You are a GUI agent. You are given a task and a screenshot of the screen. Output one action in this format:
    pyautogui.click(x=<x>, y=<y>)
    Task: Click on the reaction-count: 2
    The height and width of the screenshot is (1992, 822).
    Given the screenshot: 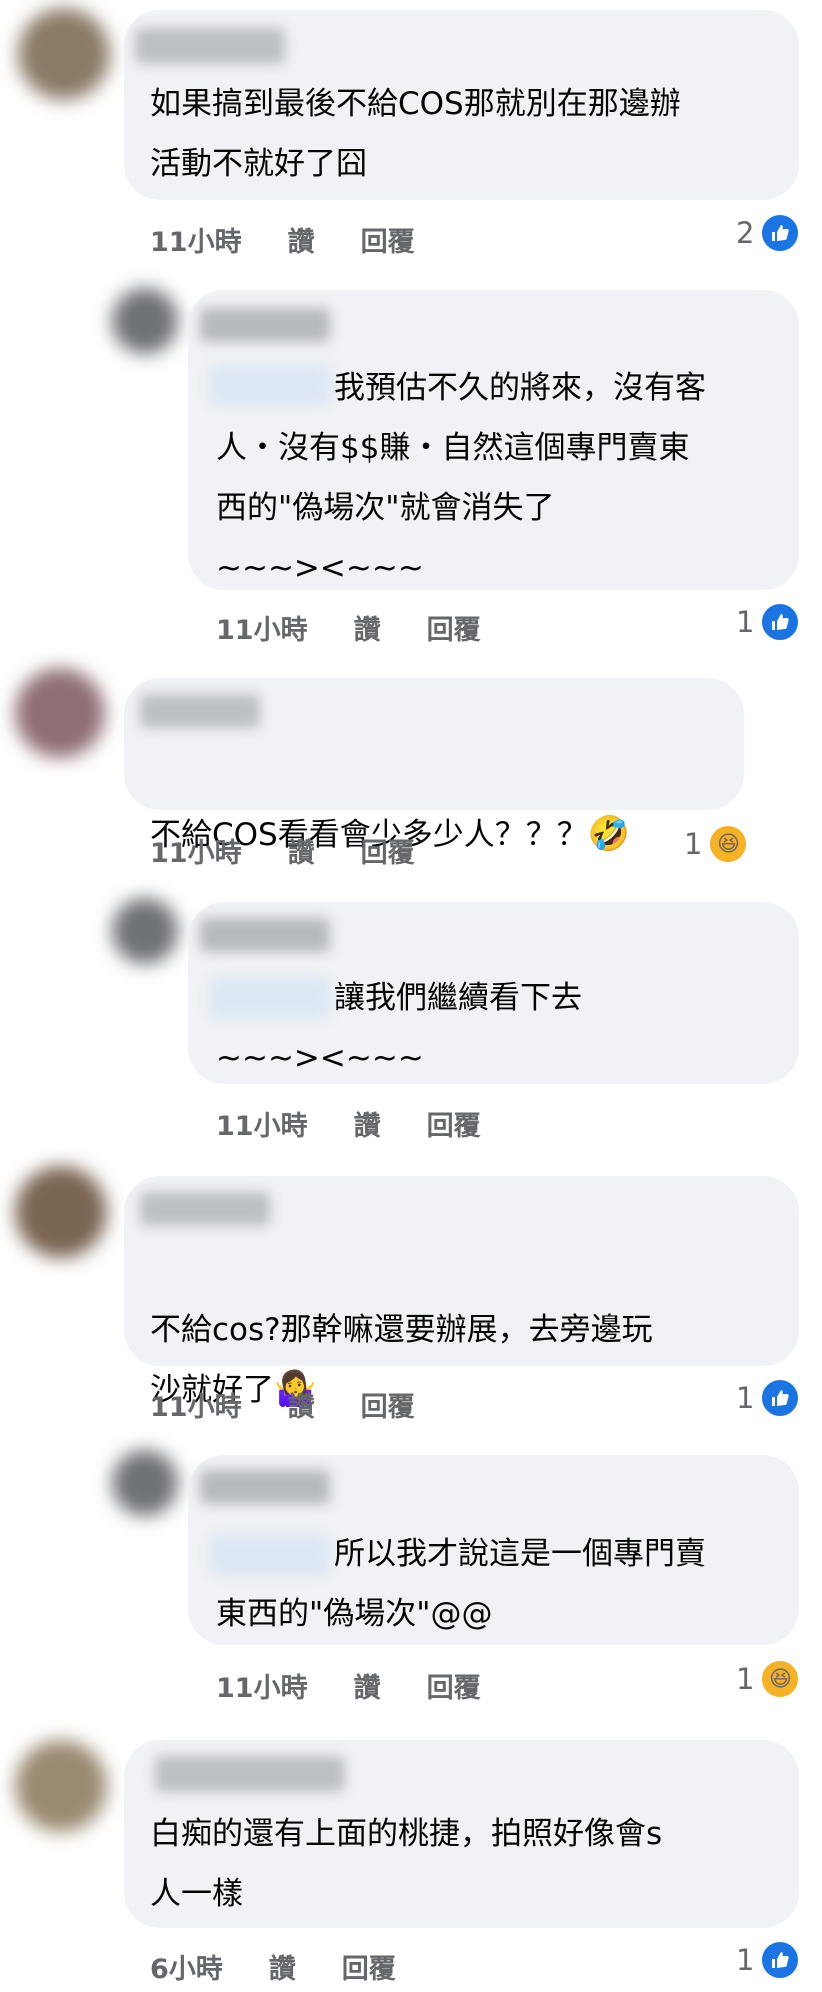 What is the action you would take?
    pyautogui.click(x=745, y=233)
    